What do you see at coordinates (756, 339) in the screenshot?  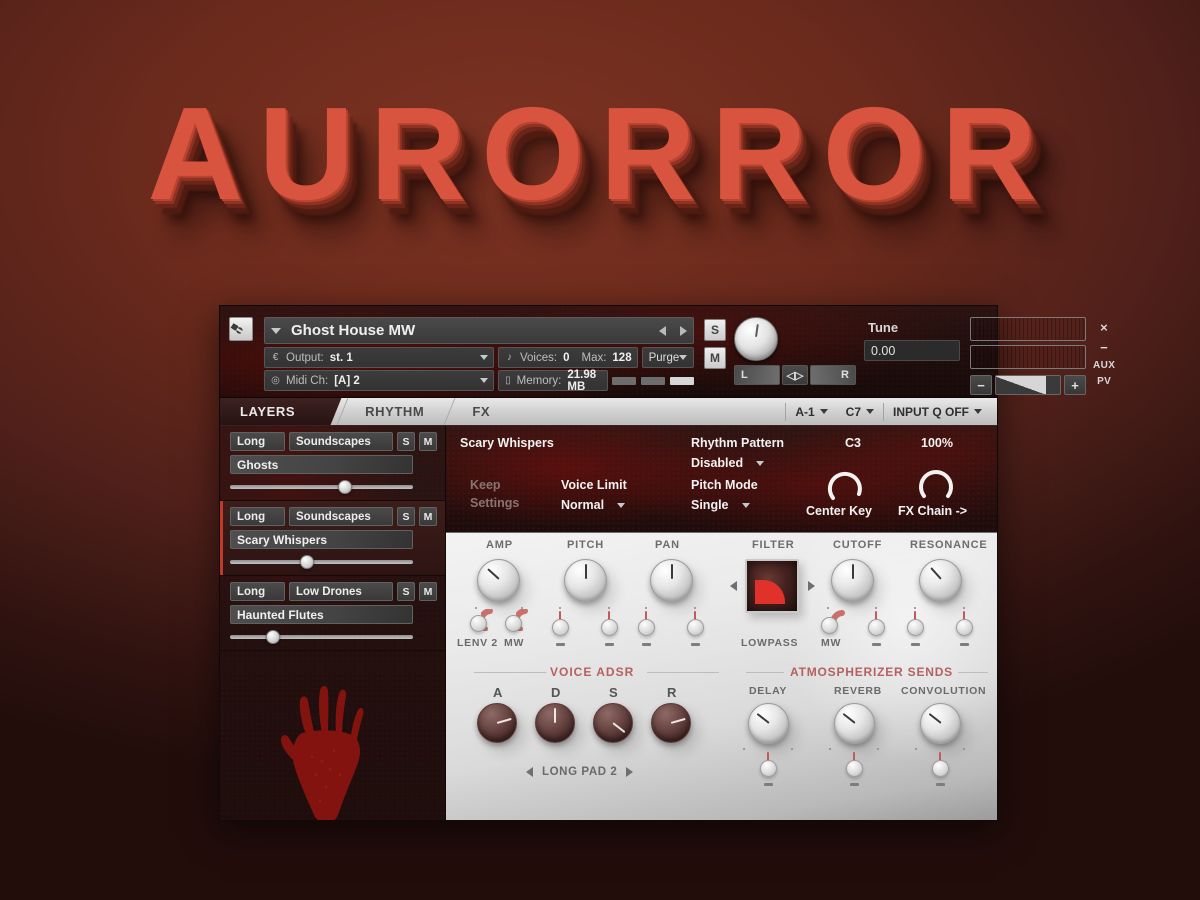 I see `tune-knob` at bounding box center [756, 339].